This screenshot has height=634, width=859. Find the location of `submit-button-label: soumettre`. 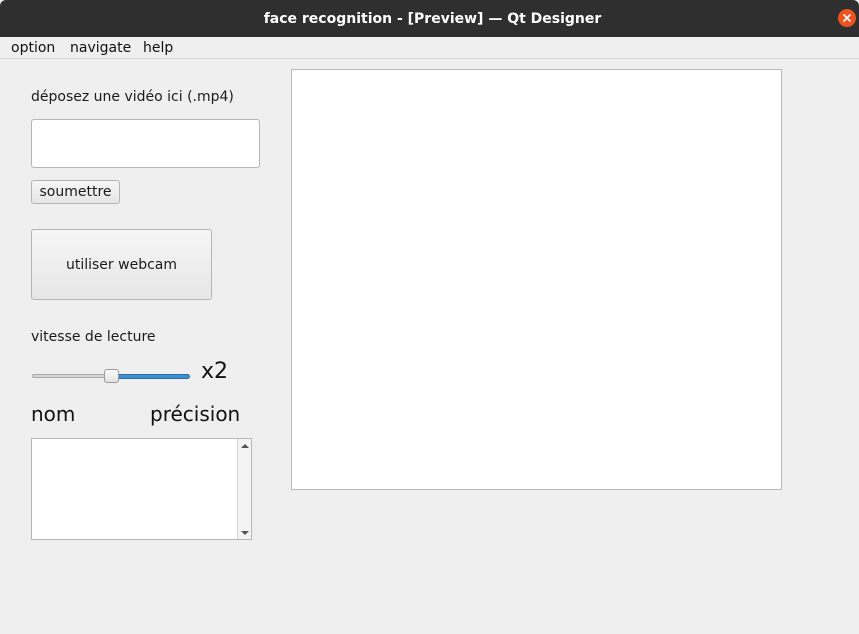

submit-button-label: soumettre is located at coordinates (75, 192).